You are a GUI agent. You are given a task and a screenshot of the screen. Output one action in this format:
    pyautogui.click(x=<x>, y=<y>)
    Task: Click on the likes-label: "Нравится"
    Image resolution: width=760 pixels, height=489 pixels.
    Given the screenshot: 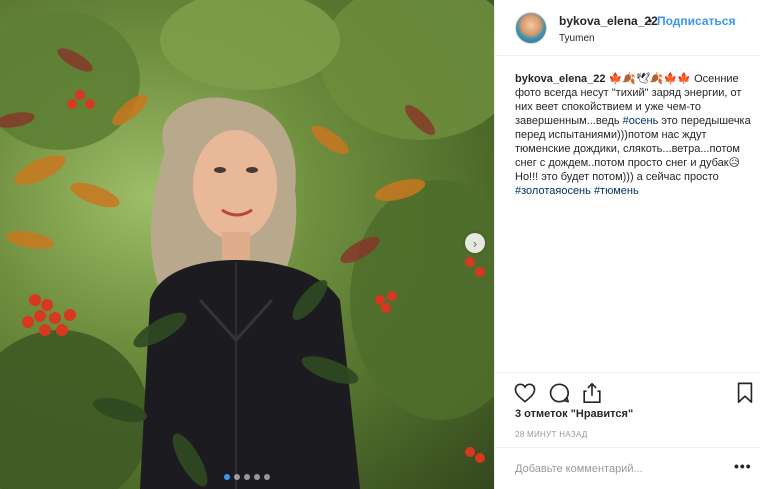 What is the action you would take?
    pyautogui.click(x=602, y=414)
    